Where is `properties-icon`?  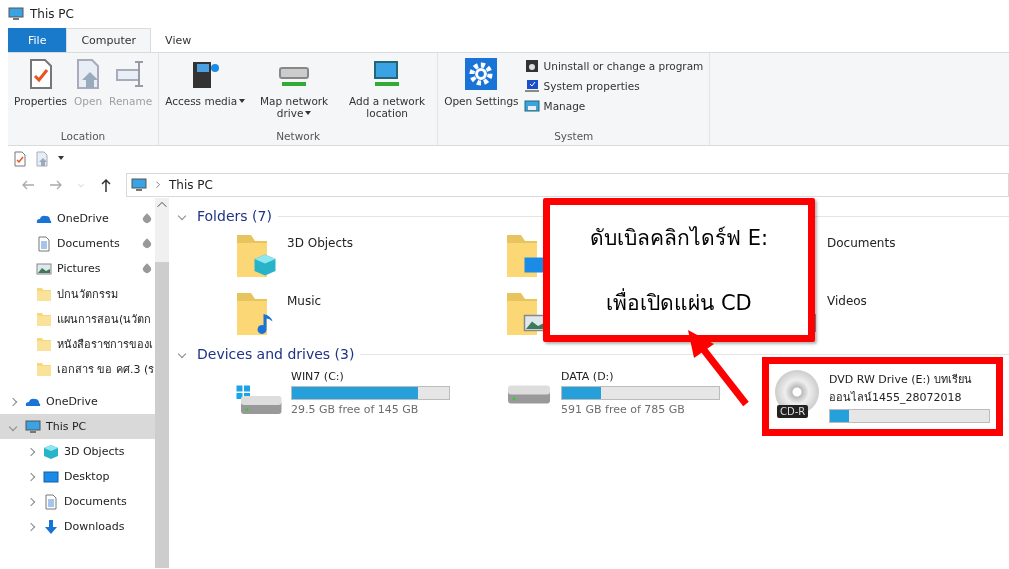
properties-icon is located at coordinates (20, 159).